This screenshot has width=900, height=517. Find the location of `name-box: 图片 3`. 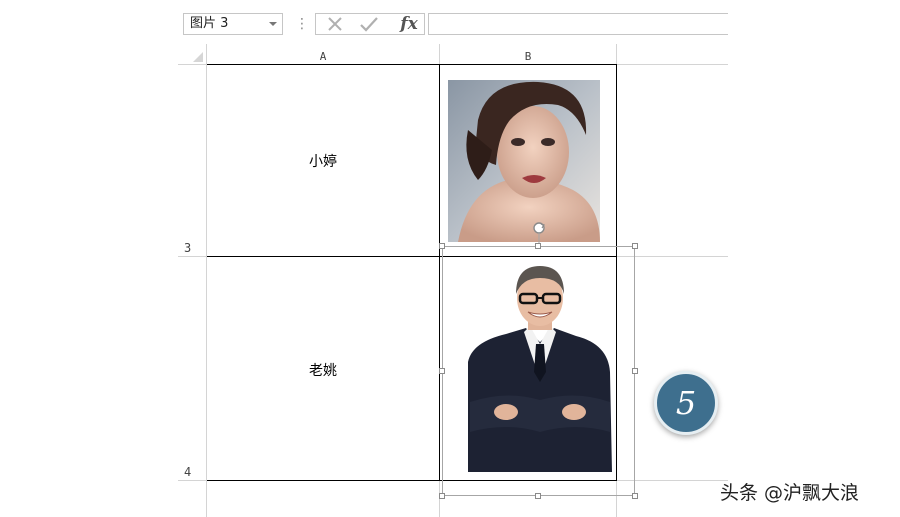

name-box: 图片 3 is located at coordinates (233, 24).